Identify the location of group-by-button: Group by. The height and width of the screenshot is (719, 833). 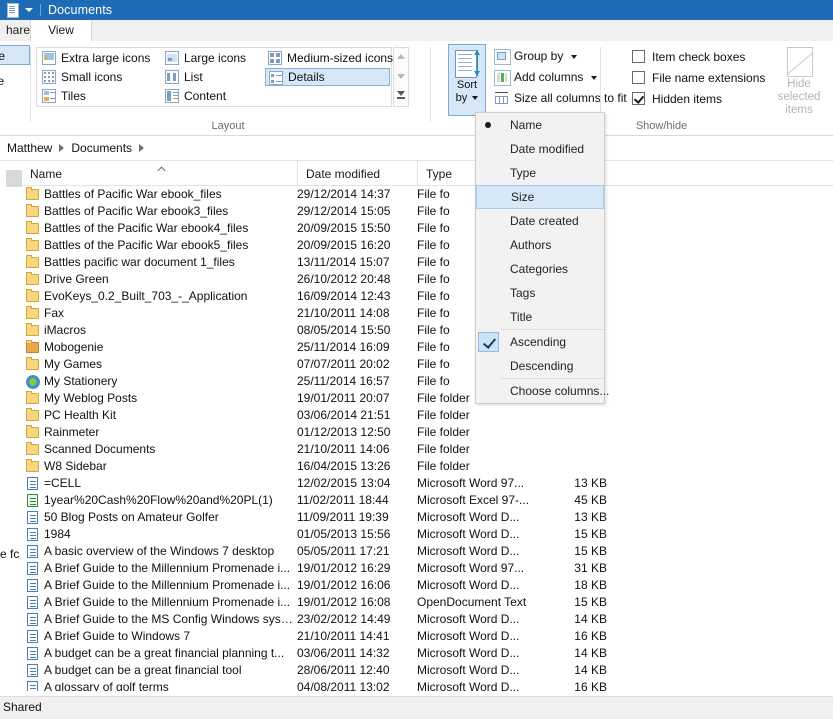
(534, 56).